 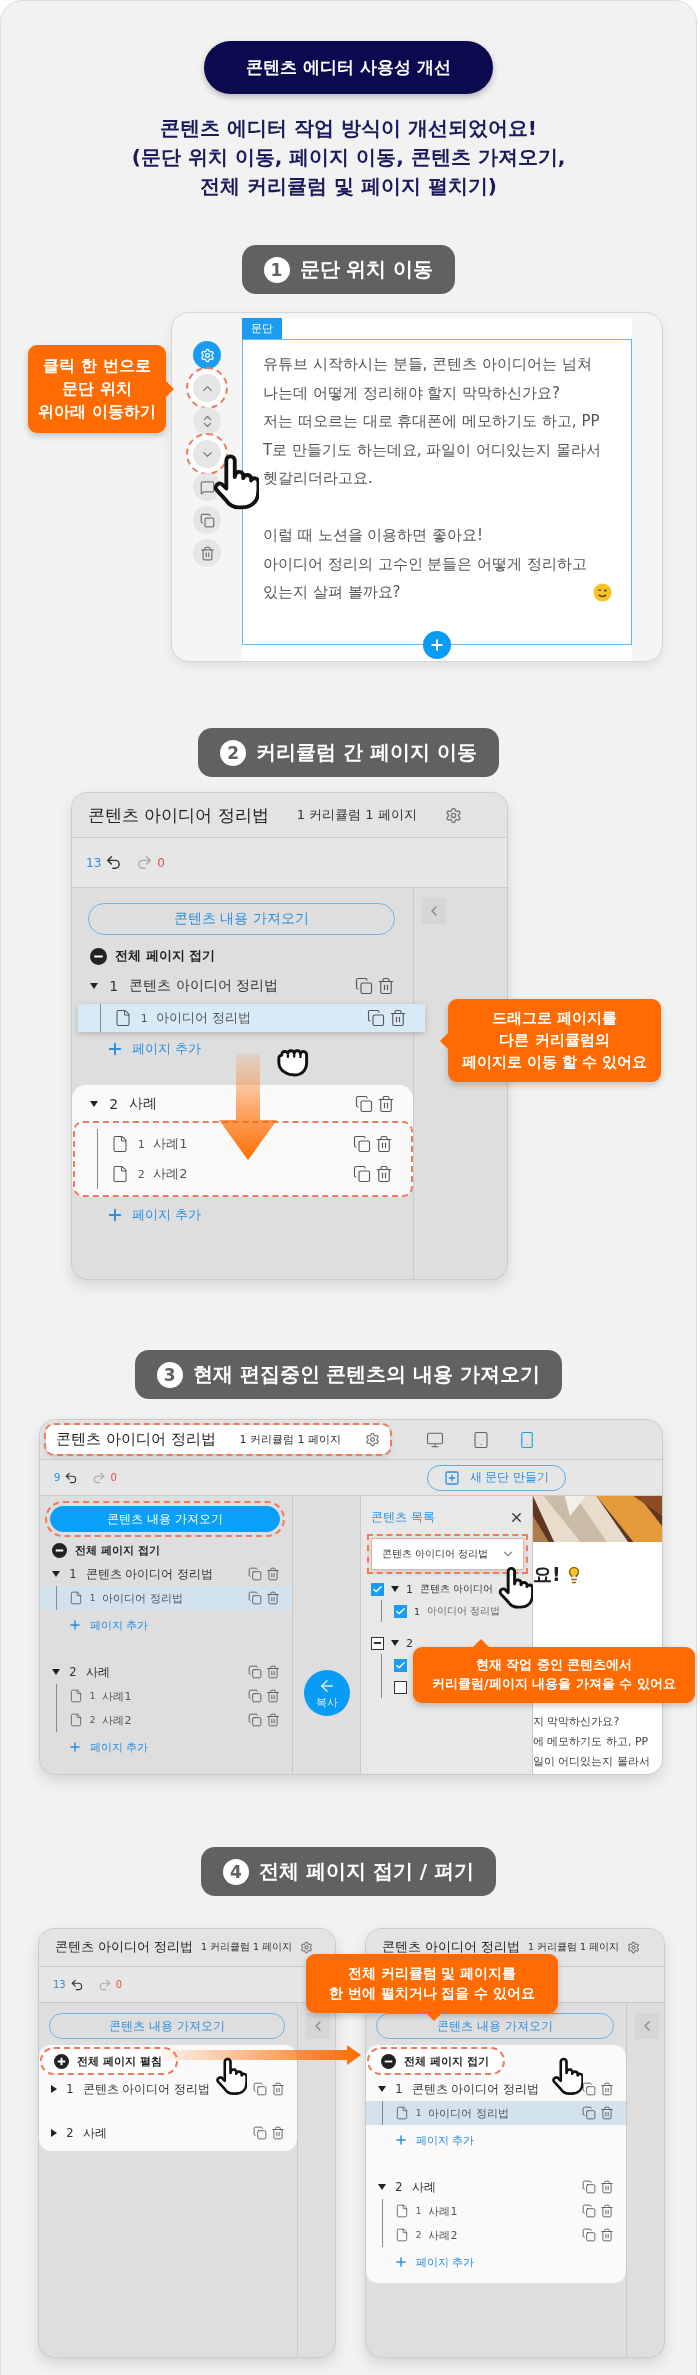 What do you see at coordinates (432, 421) in the screenshot?
I see `paragraph-text: 유튜브 시작하시는 분들, 콘텐츠 아이디어는 넘쳐 나는데 어떻게 정리해야 할지 막막하신가요? 저는 떠오르는 대로 휴대폰에 메모하기도 하고, PP T로 만들기도 하는데요, 파일이 어디있는지 몰라서 헷갈리더라고요.` at bounding box center [432, 421].